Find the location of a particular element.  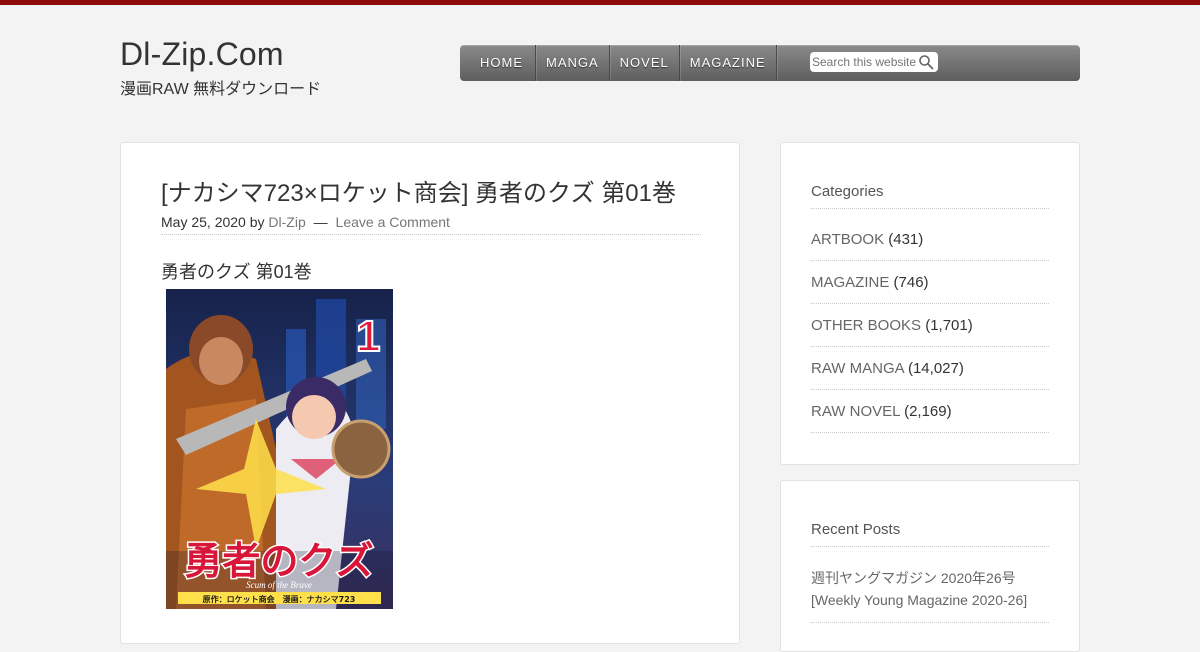

search-input is located at coordinates (863, 62).